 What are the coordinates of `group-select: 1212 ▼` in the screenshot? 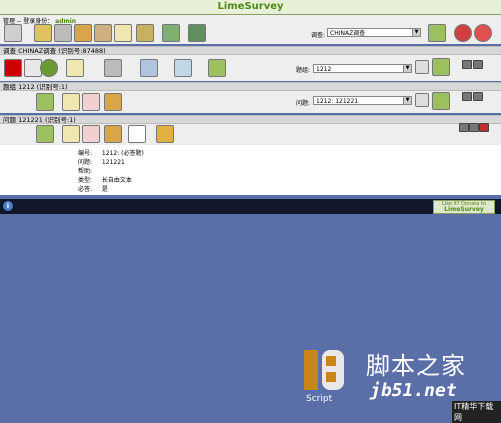 It's located at (362, 68).